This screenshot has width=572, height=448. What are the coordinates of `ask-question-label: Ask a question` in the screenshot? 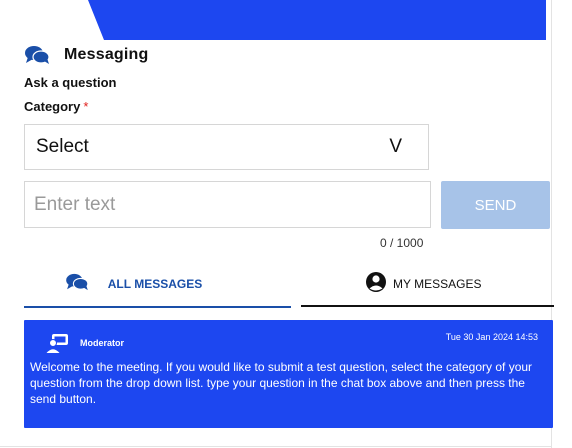 It's located at (70, 82).